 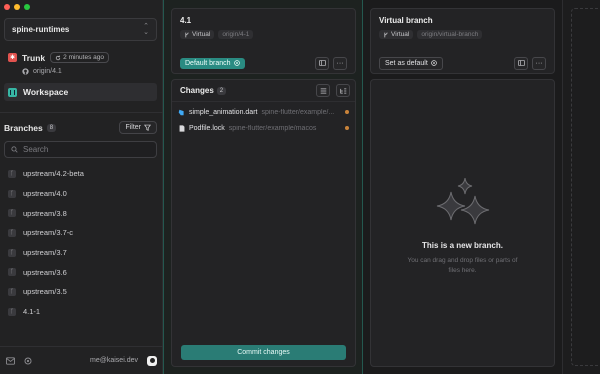 What do you see at coordinates (585, 187) in the screenshot?
I see `new-lane-dropzone` at bounding box center [585, 187].